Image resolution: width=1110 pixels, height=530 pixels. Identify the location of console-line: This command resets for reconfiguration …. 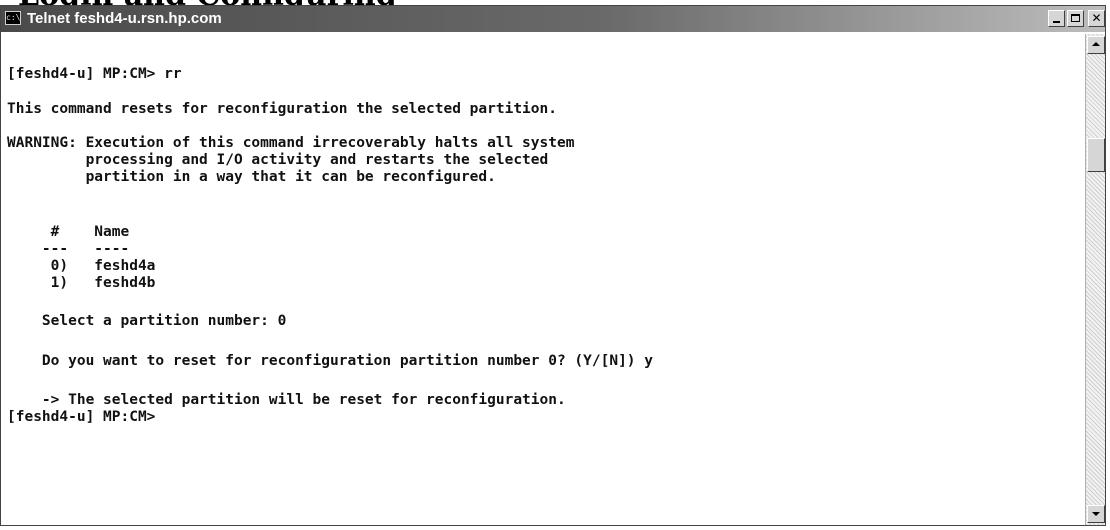
(282, 109).